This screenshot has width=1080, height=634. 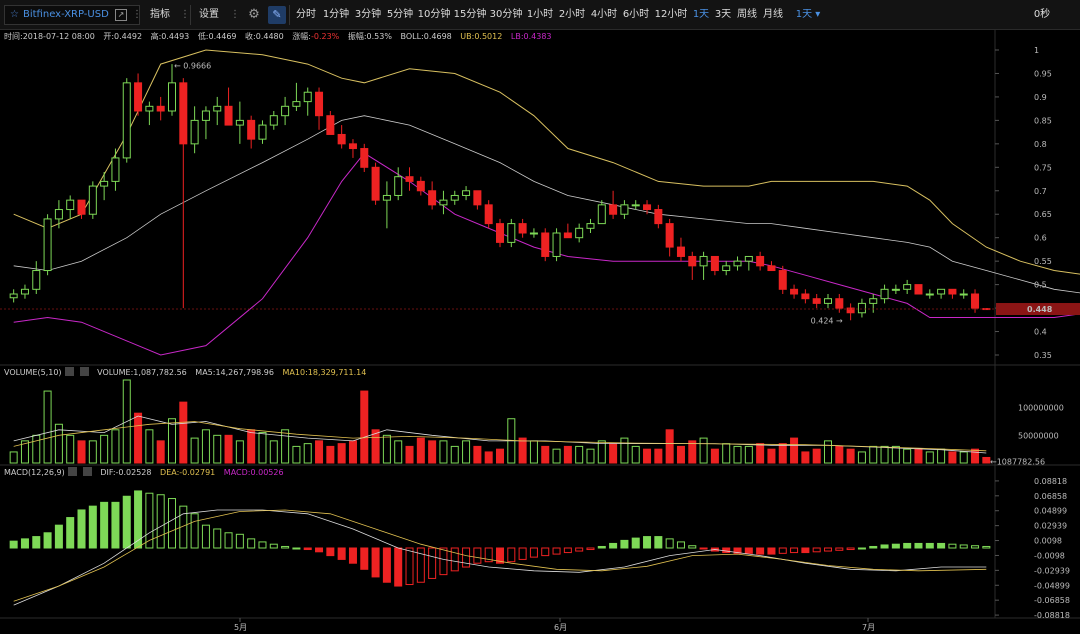 What do you see at coordinates (1043, 261) in the screenshot?
I see `price-tick-label: 0.55` at bounding box center [1043, 261].